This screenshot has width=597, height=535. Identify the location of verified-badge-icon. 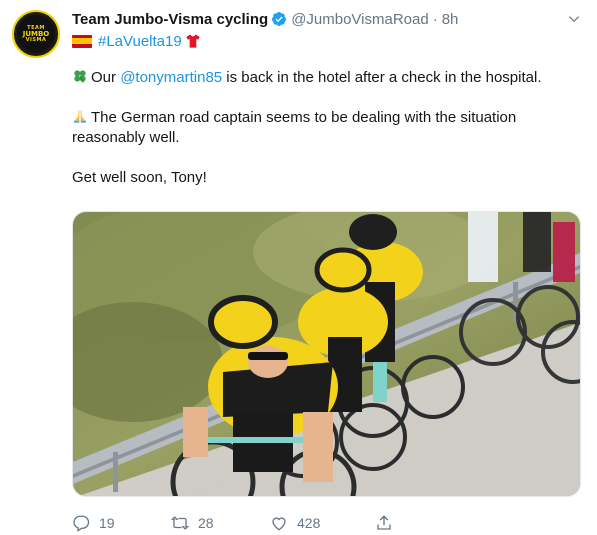
(279, 19).